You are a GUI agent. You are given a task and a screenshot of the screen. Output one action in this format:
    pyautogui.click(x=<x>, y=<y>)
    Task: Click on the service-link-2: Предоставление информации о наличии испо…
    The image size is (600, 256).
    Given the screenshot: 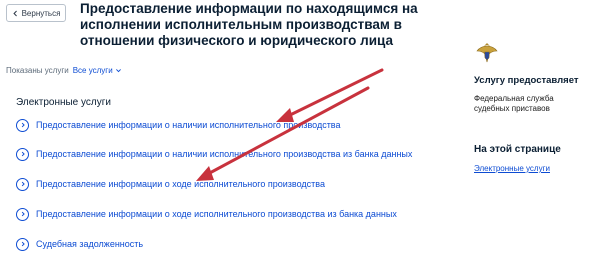 What is the action you would take?
    pyautogui.click(x=214, y=154)
    